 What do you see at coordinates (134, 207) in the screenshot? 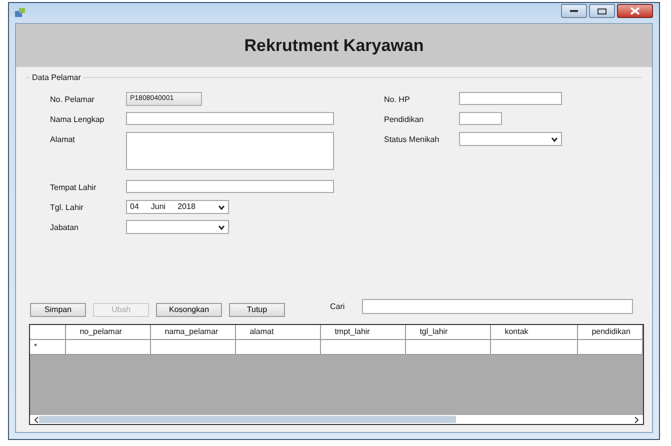
I see `date-part: 04` at bounding box center [134, 207].